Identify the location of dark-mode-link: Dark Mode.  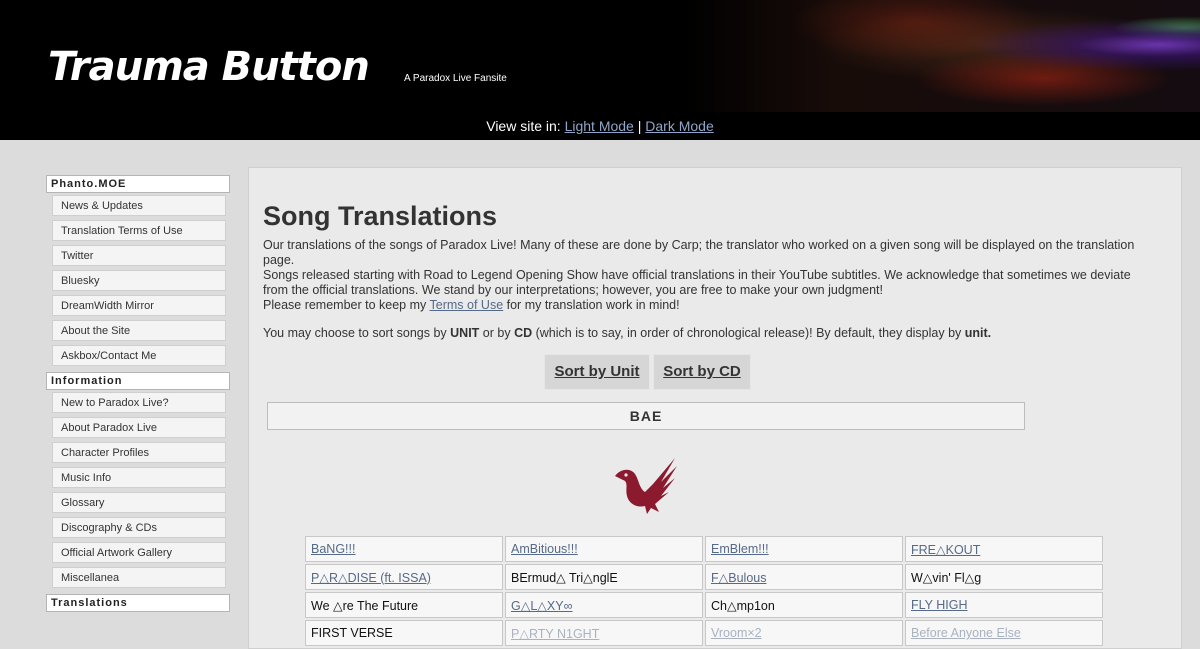
(679, 126).